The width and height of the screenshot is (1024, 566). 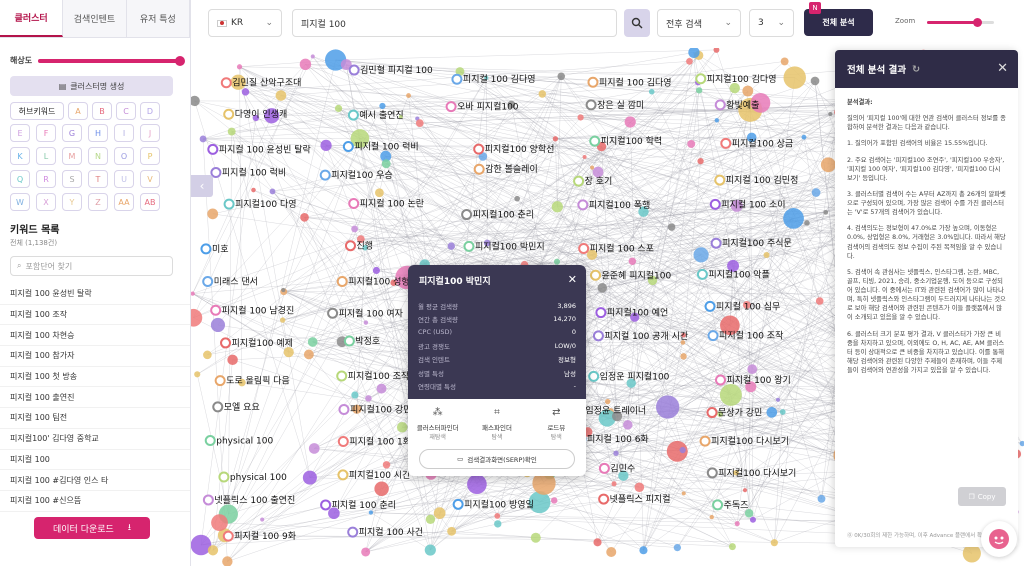 I want to click on zoom-slider-knob, so click(x=978, y=22).